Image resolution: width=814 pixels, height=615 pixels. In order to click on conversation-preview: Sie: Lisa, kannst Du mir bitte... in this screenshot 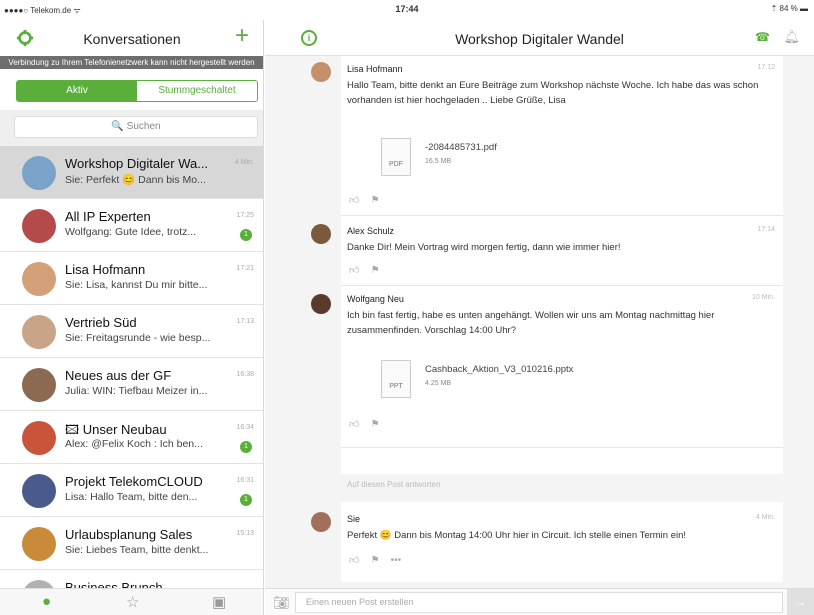, I will do `click(136, 285)`.